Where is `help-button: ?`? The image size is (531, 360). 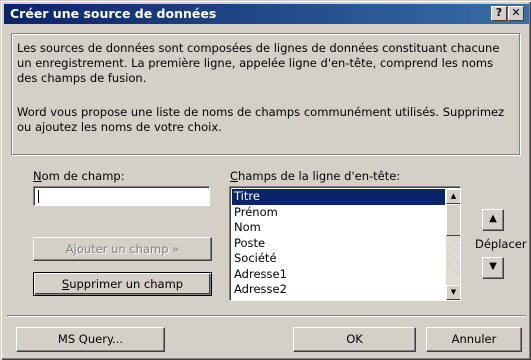 help-button: ? is located at coordinates (499, 13).